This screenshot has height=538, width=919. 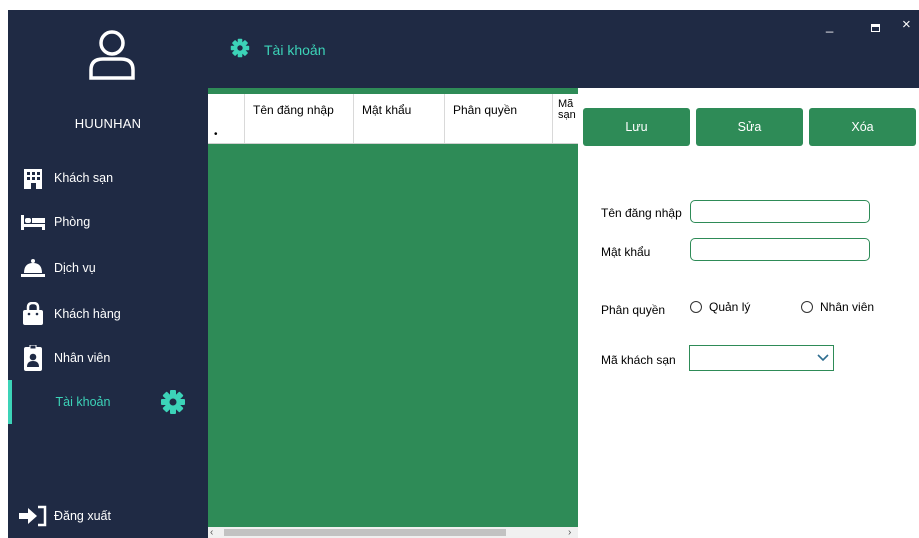 I want to click on sidebar-item-customer: Khách hàng, so click(x=108, y=314).